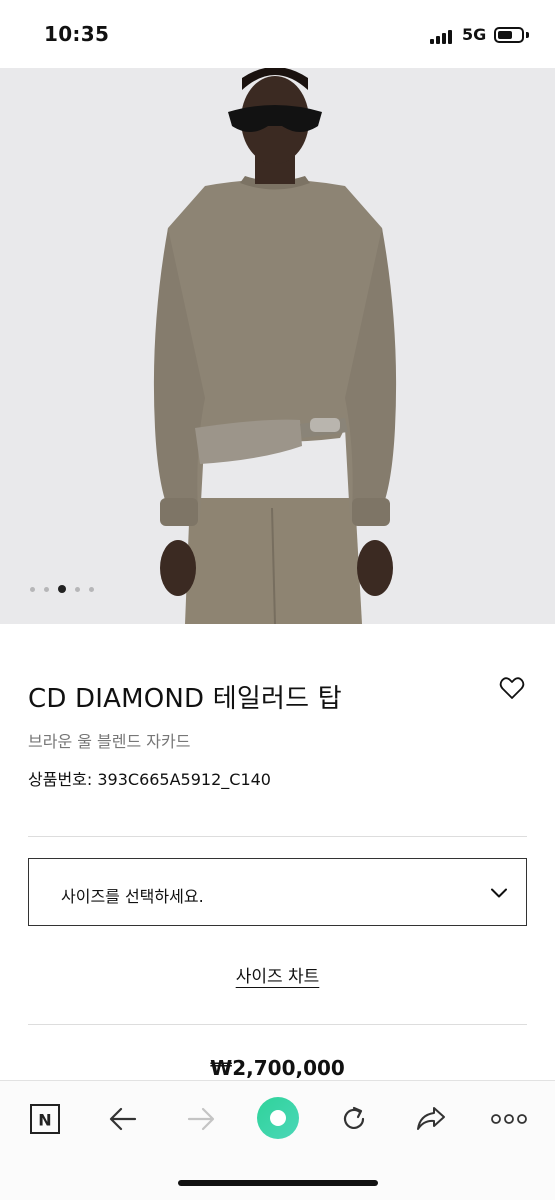 This screenshot has height=1200, width=555. I want to click on refresh-icon, so click(354, 1119).